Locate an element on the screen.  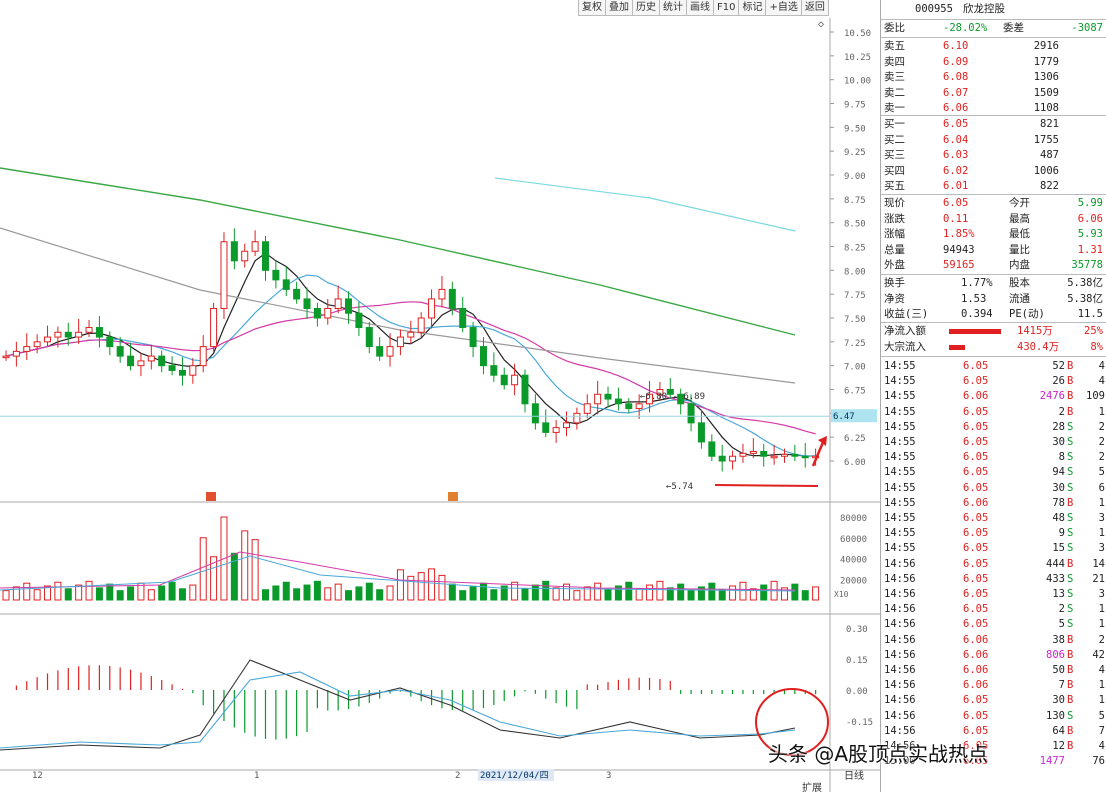
stock-header: 000955 欣龙控股 is located at coordinates (993, 9).